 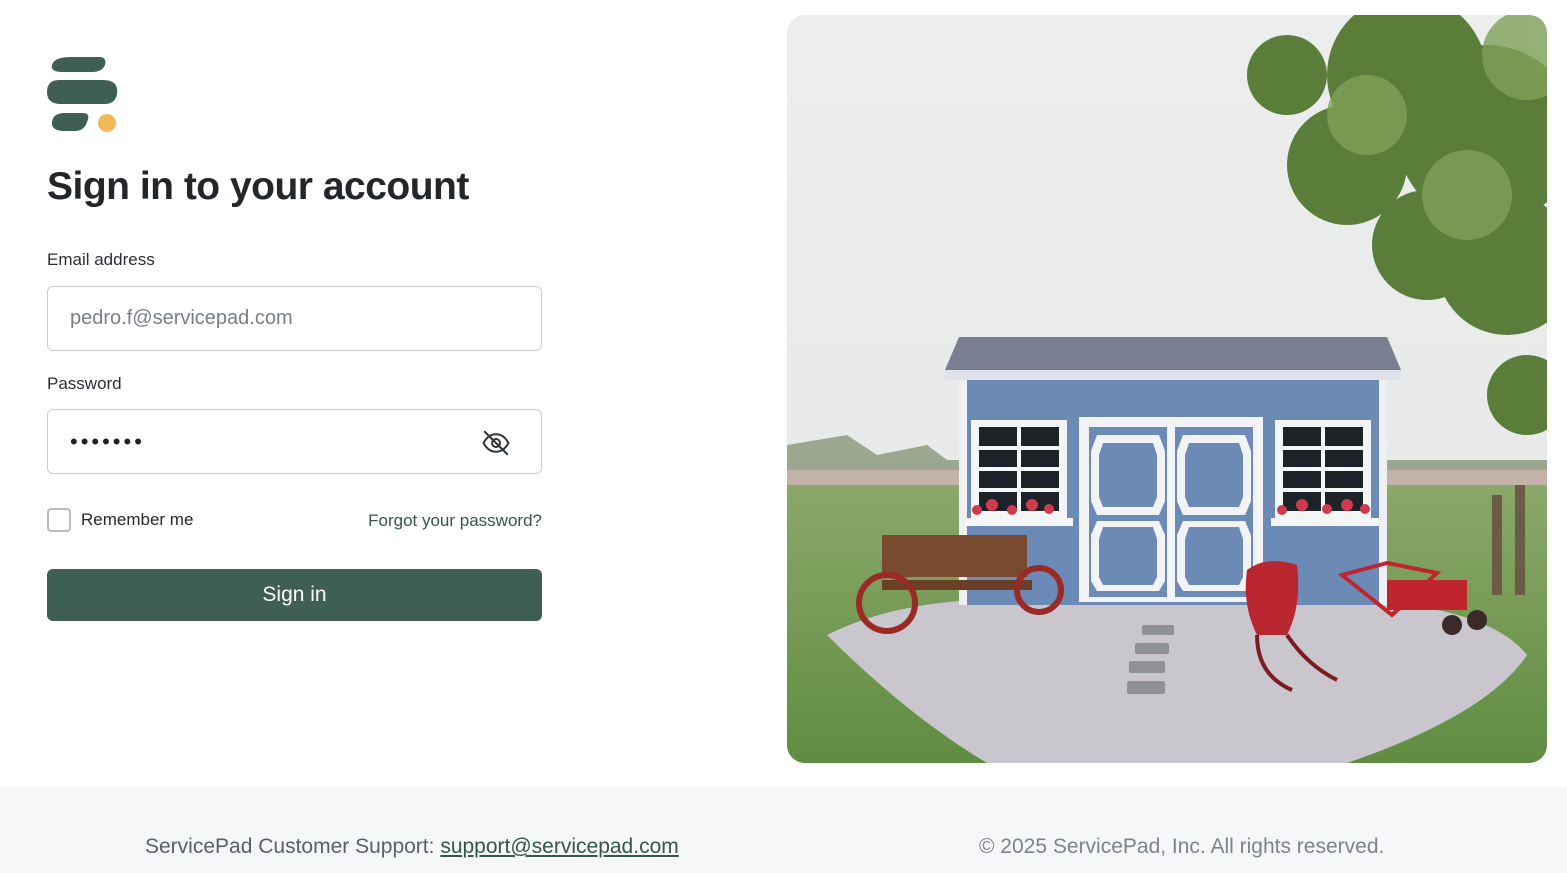 I want to click on remember-me: Remember me, so click(x=120, y=520).